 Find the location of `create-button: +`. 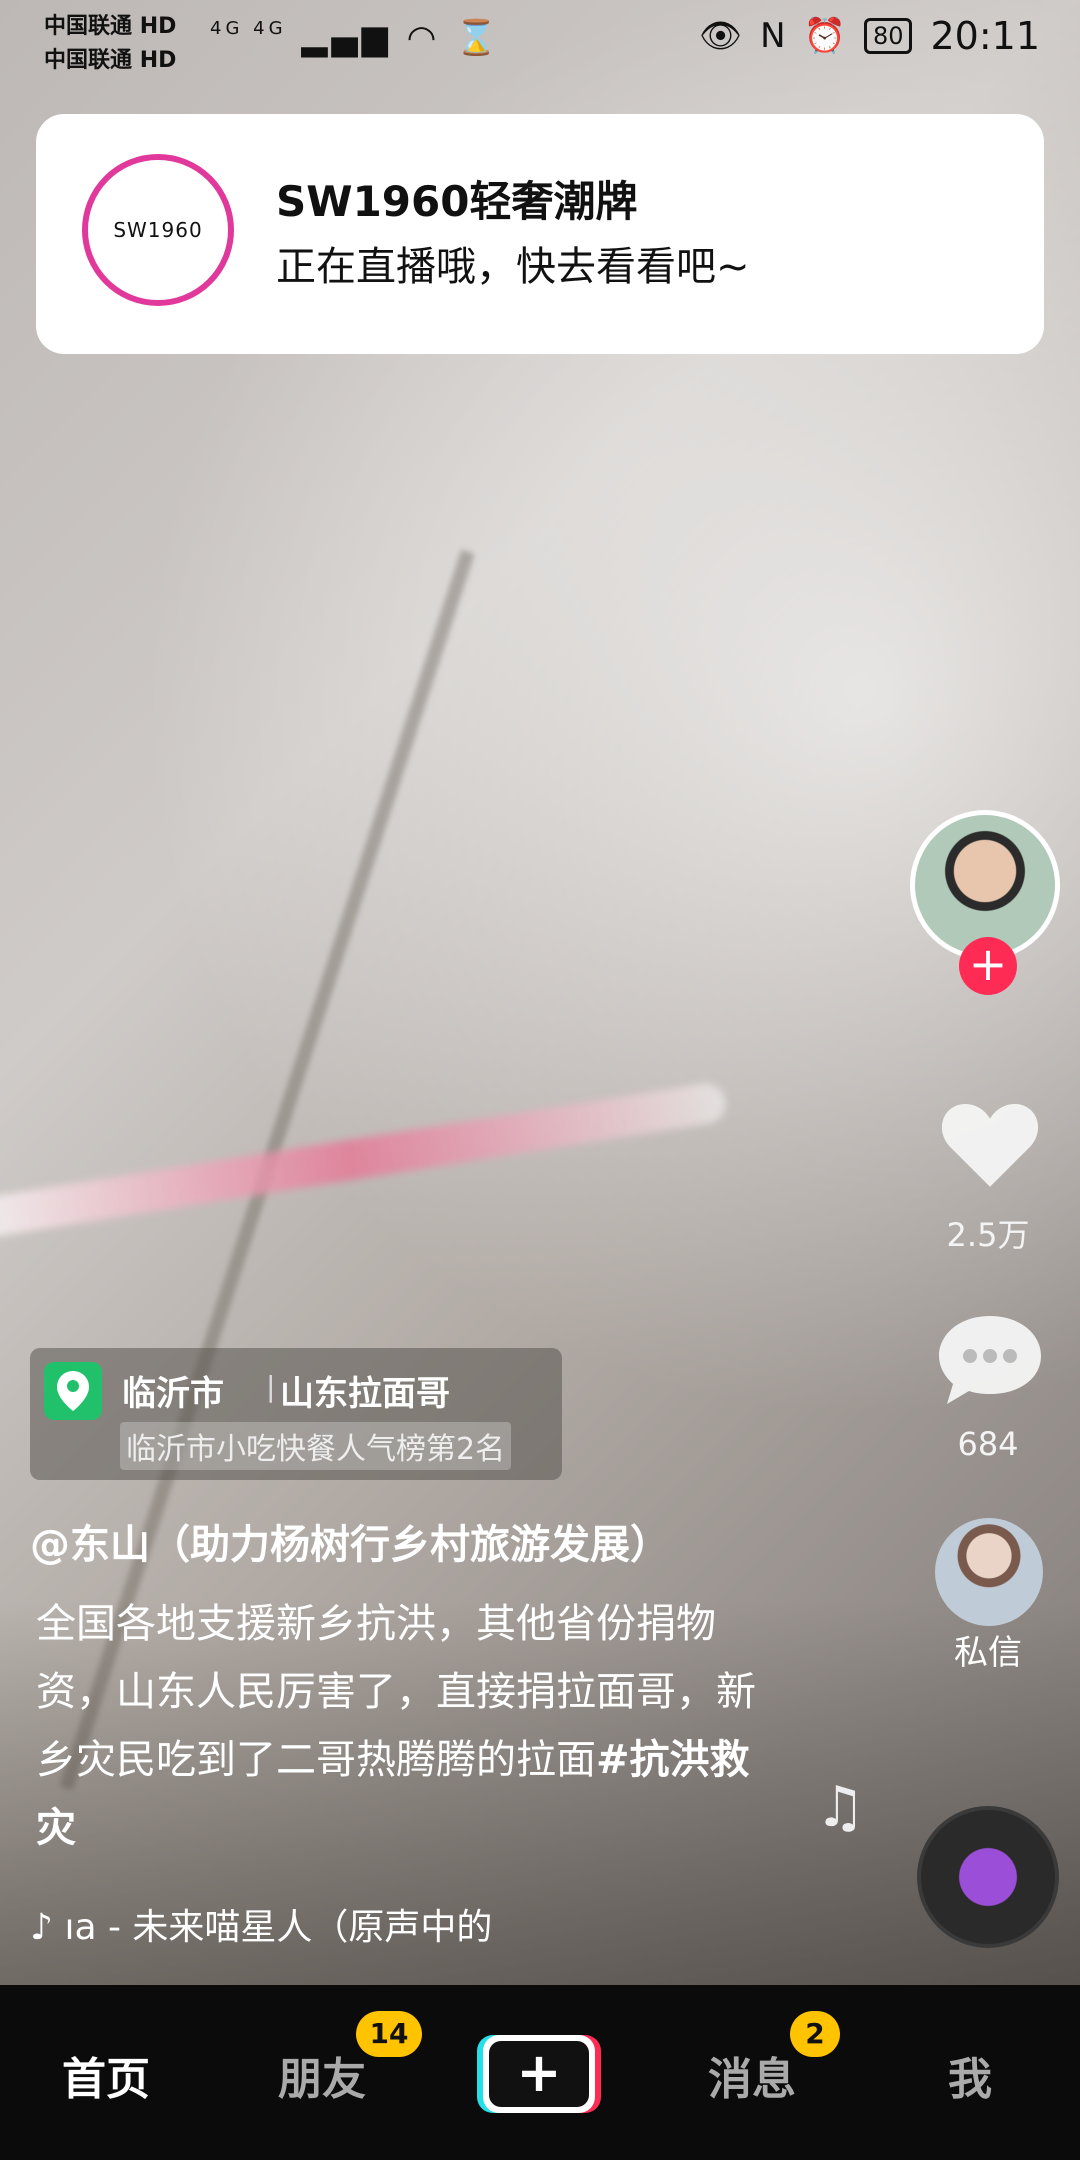

create-button: + is located at coordinates (539, 2074).